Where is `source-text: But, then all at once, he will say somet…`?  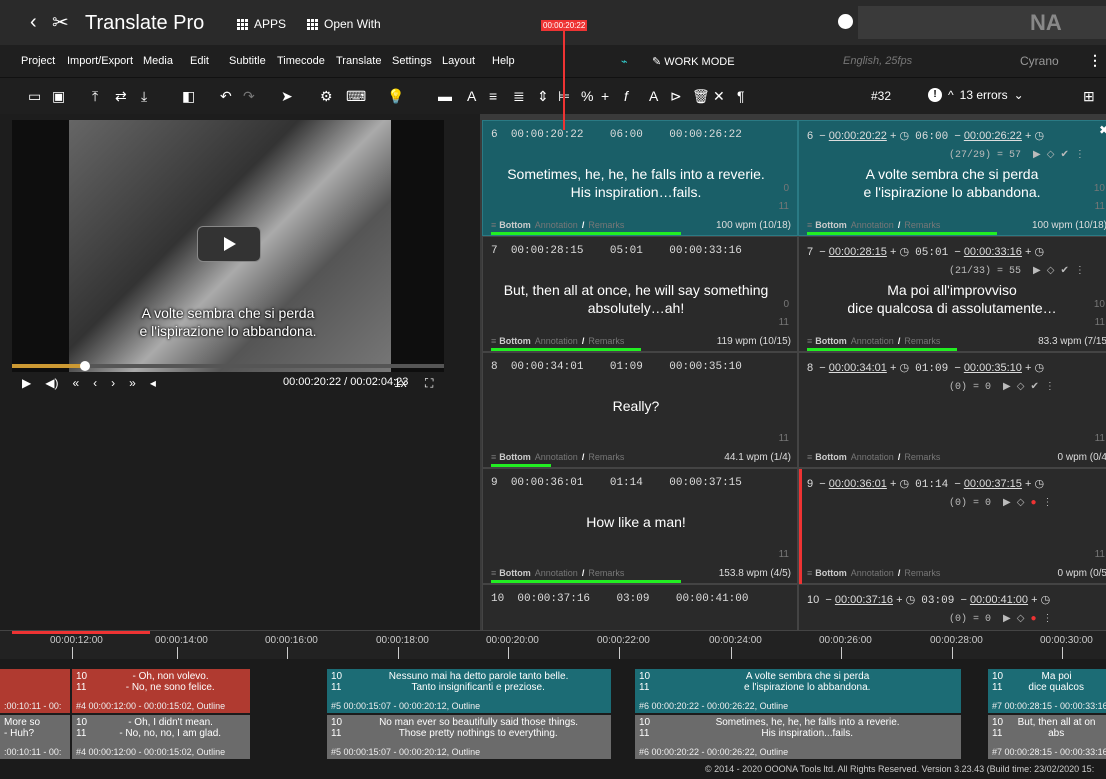
source-text: But, then all at once, he will say somet… is located at coordinates (636, 299).